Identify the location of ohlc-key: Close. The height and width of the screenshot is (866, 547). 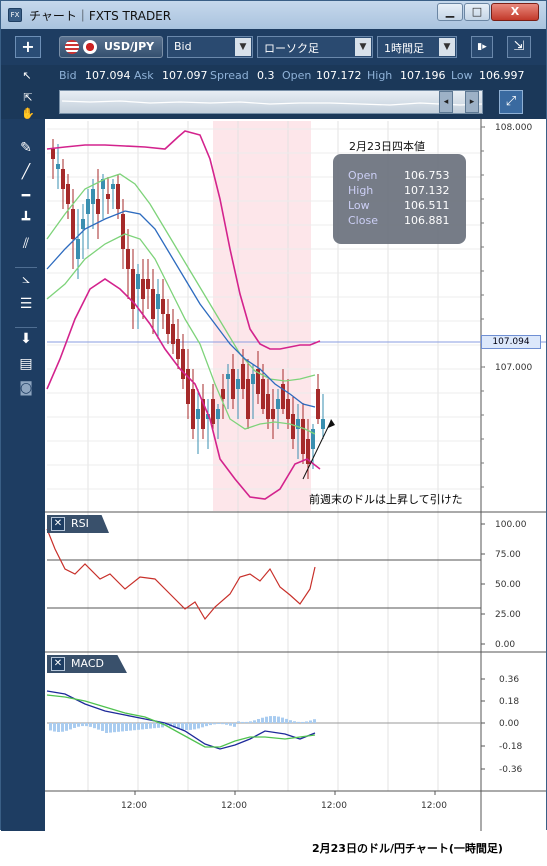
(363, 220).